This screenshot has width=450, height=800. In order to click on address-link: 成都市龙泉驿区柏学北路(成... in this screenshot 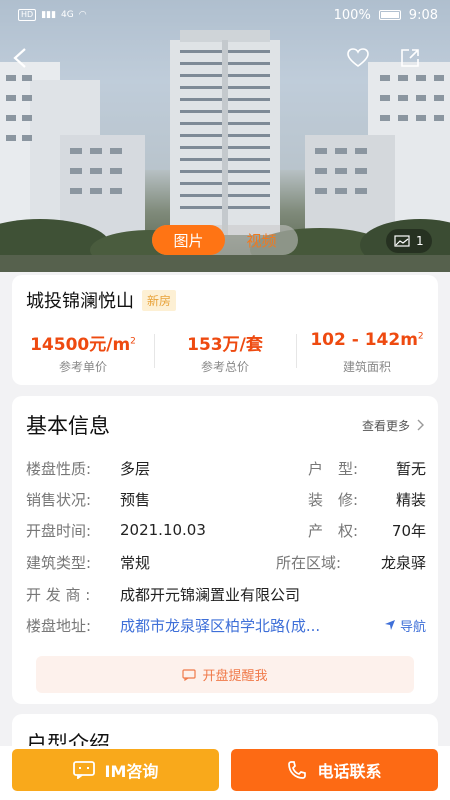, I will do `click(245, 625)`.